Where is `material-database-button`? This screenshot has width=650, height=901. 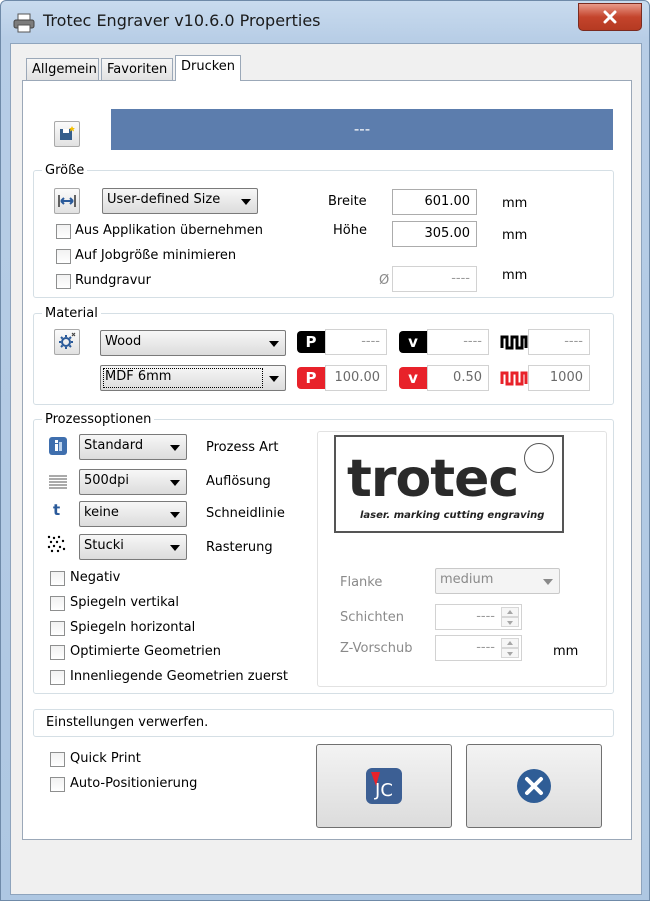 material-database-button is located at coordinates (67, 342).